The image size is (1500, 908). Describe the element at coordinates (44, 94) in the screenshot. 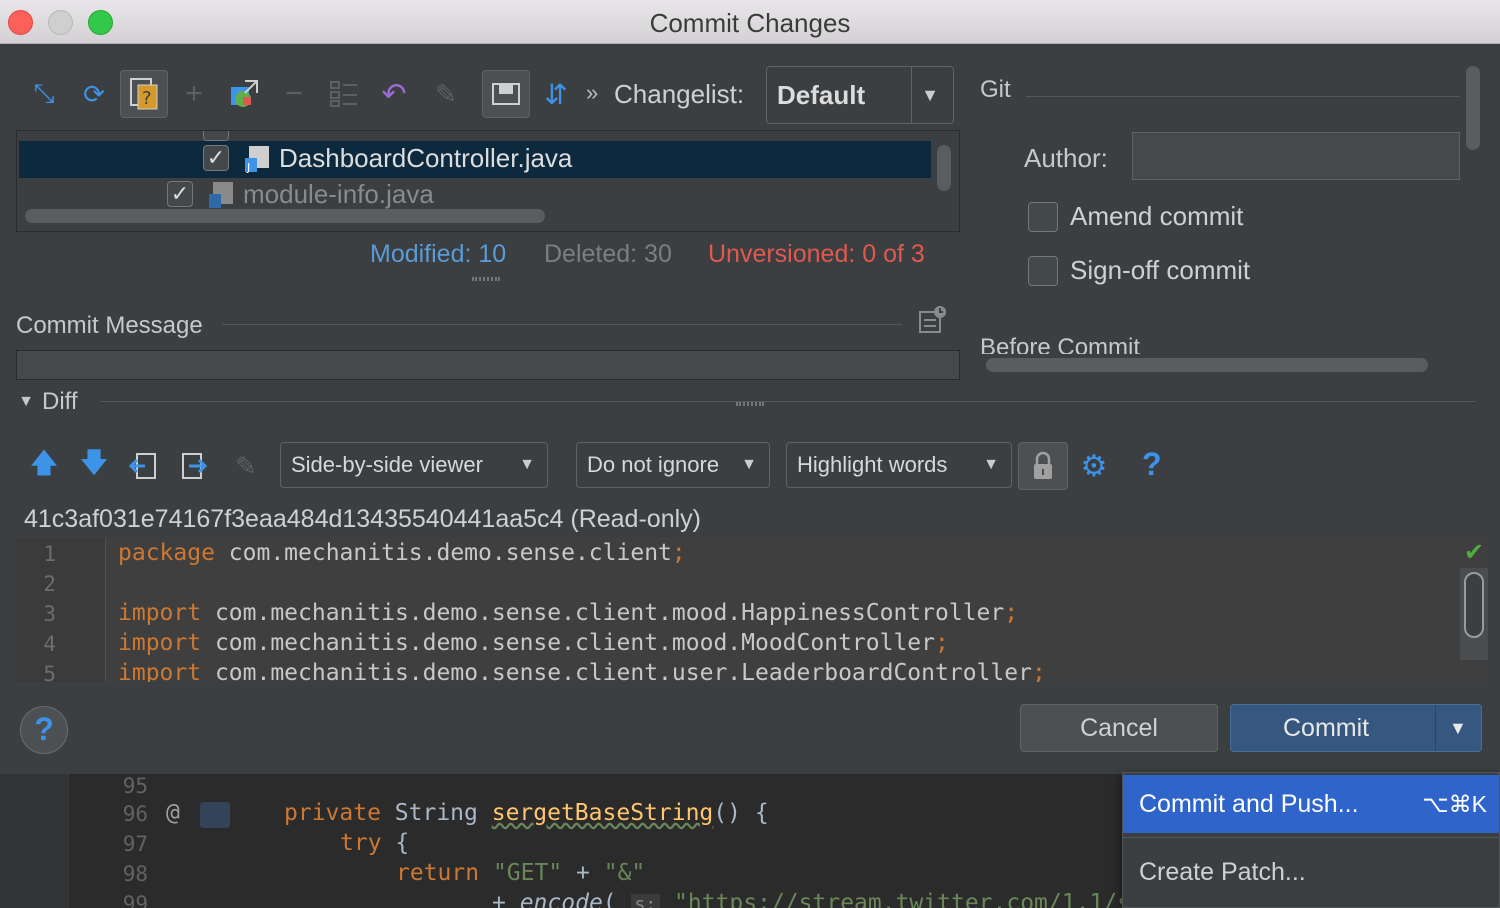

I see `show-diff-icon: ⤡` at that location.